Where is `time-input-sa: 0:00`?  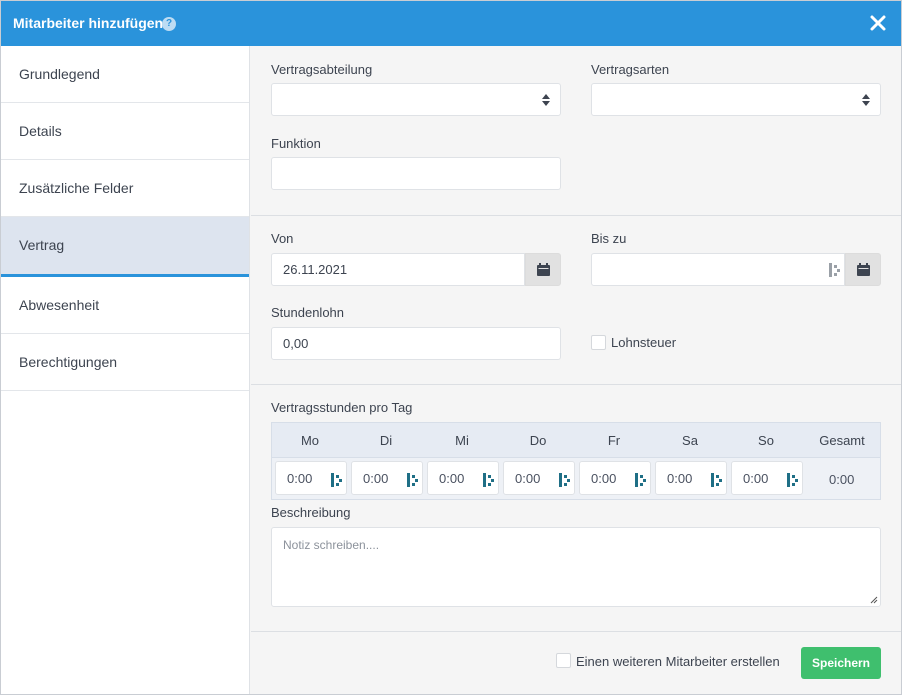
time-input-sa: 0:00 is located at coordinates (691, 478).